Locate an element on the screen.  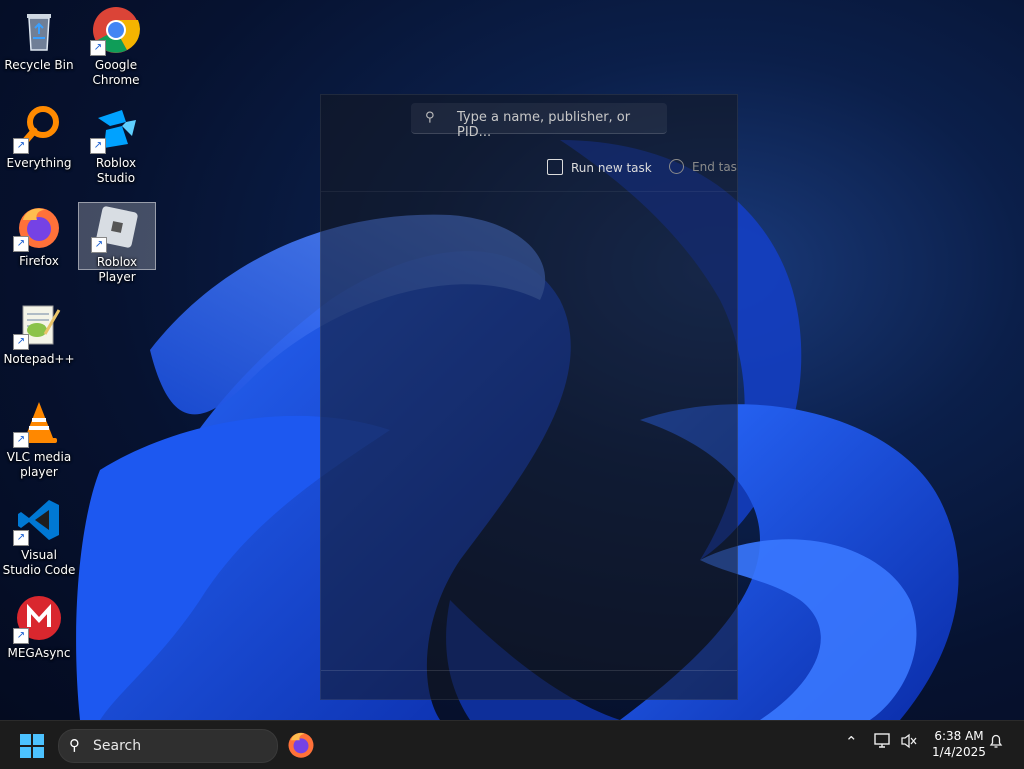
icon-label: Firefox is located at coordinates (39, 261).